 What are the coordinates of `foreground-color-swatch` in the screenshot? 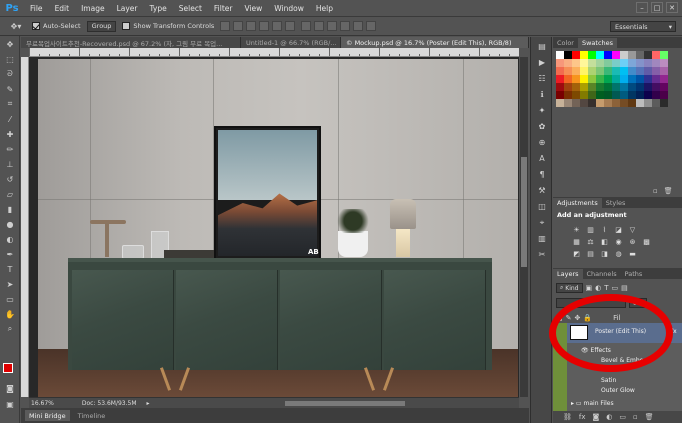 It's located at (8, 368).